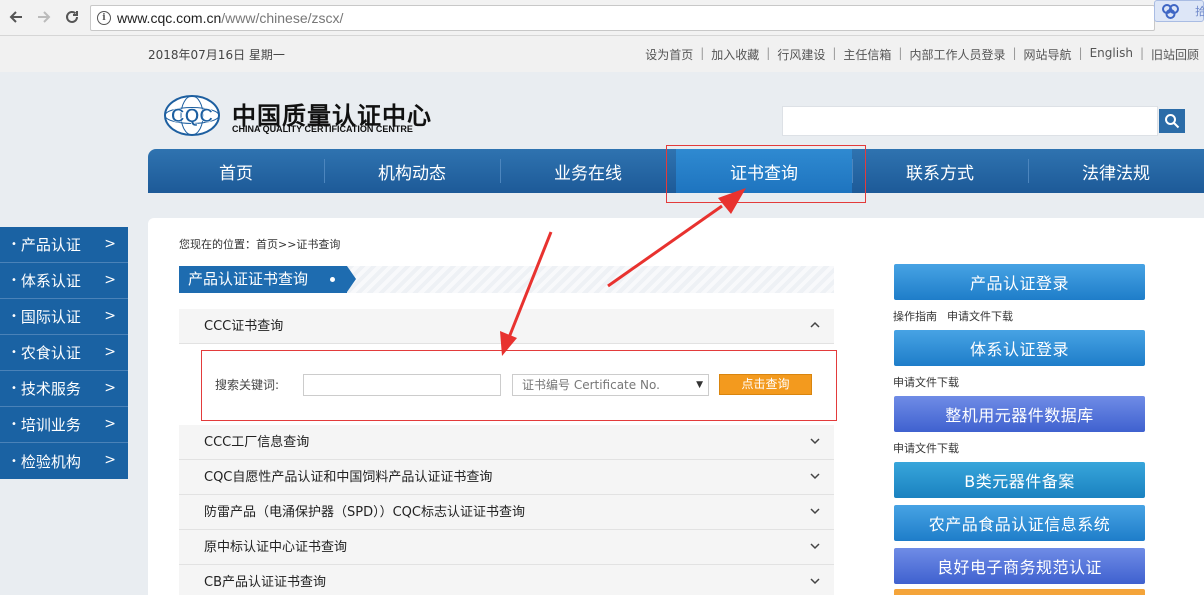  What do you see at coordinates (236, 171) in the screenshot?
I see `nav-home: 首页` at bounding box center [236, 171].